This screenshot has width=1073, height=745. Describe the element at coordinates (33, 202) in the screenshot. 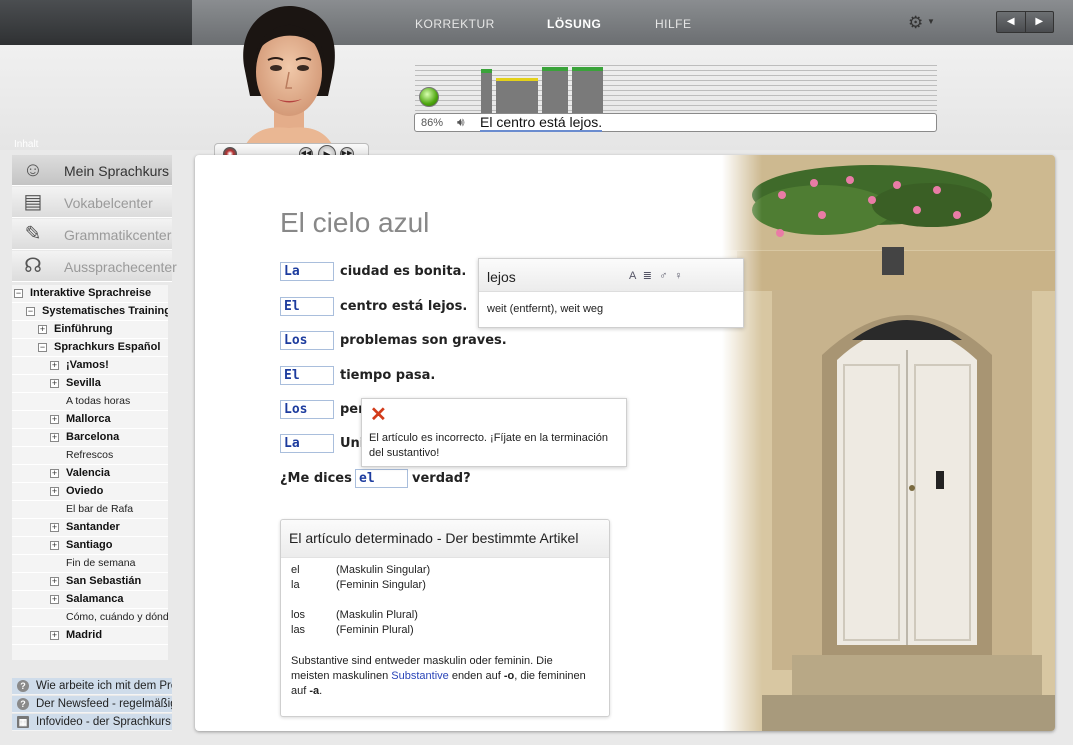

I see `dictionary-pages-icon: ▤` at that location.